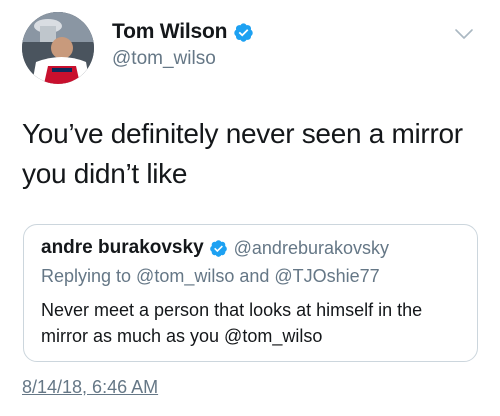 This screenshot has height=416, width=500. What do you see at coordinates (169, 32) in the screenshot?
I see `author-display-name: Tom Wilson` at bounding box center [169, 32].